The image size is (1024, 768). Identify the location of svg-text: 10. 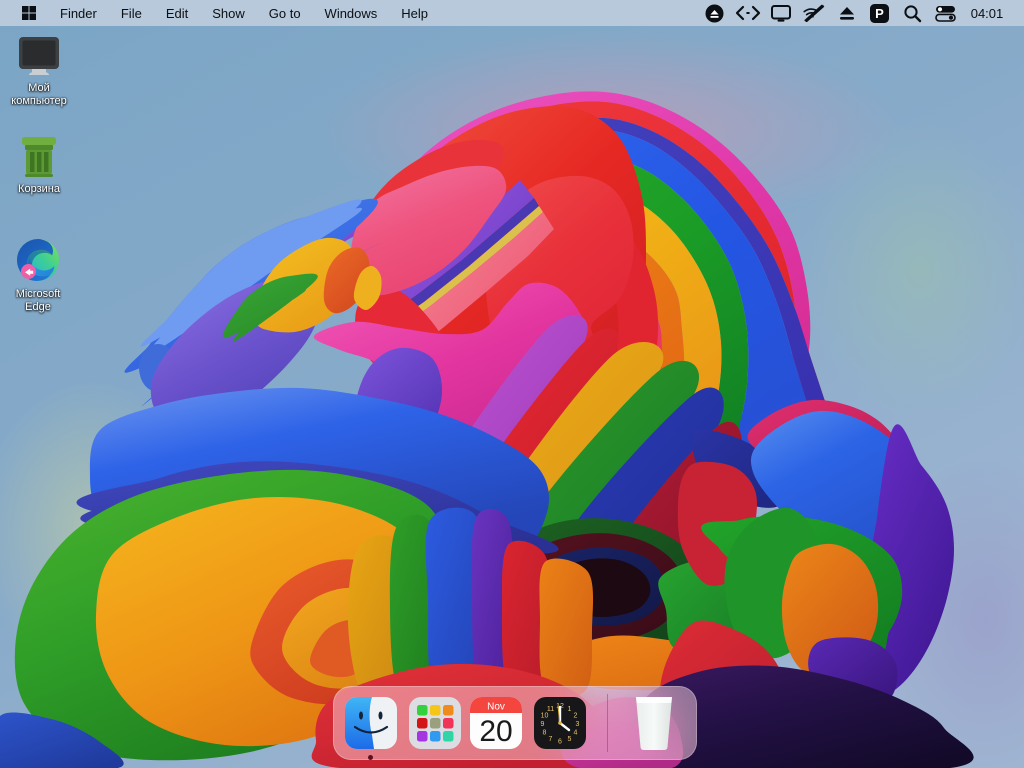
(545, 716).